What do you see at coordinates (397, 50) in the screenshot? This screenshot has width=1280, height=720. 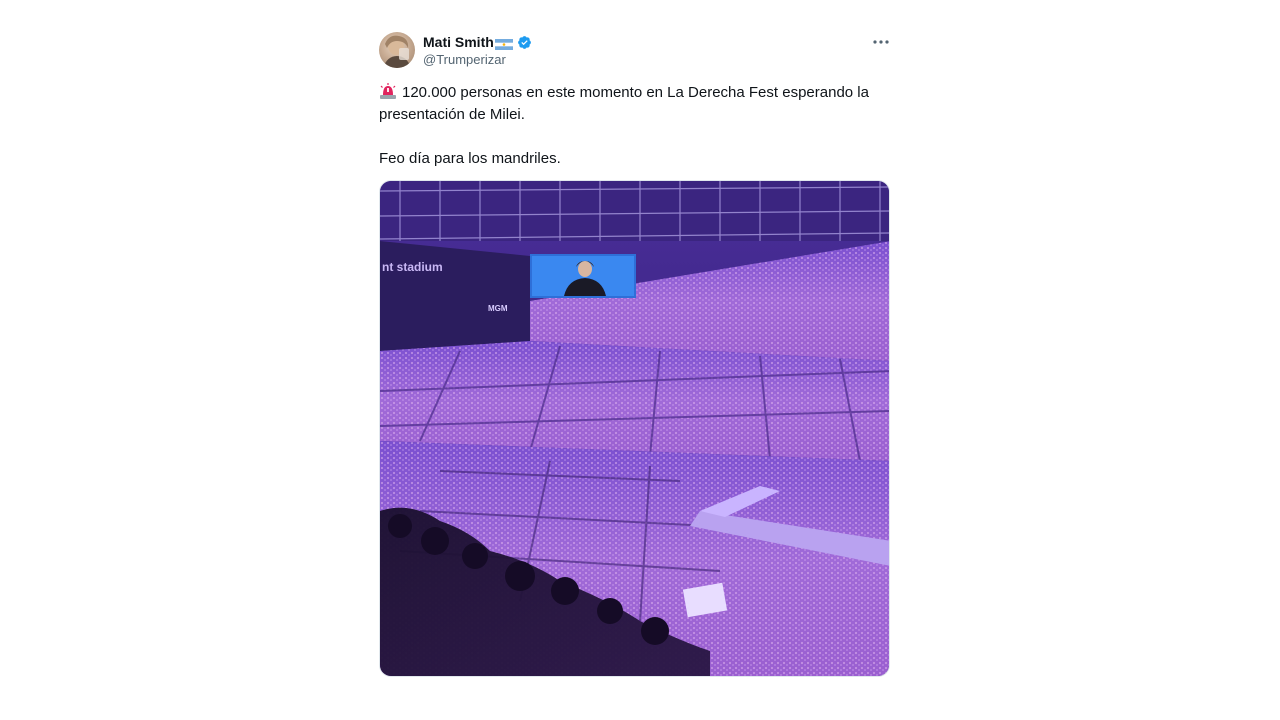 I see `avatar` at bounding box center [397, 50].